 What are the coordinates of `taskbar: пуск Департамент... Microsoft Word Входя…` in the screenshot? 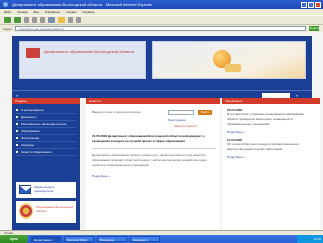 It's located at (161, 239).